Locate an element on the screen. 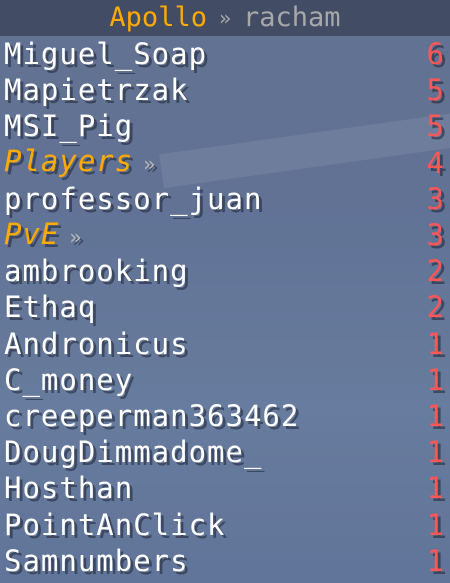 This screenshot has height=583, width=450. scoreboard-row: creeperman363462 1 is located at coordinates (225, 416).